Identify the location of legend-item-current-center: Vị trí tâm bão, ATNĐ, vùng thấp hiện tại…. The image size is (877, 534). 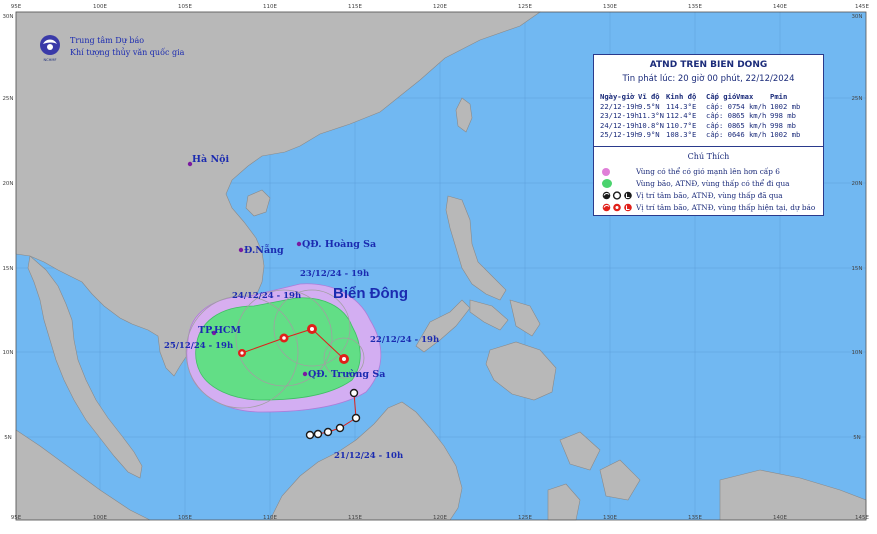
(708, 207).